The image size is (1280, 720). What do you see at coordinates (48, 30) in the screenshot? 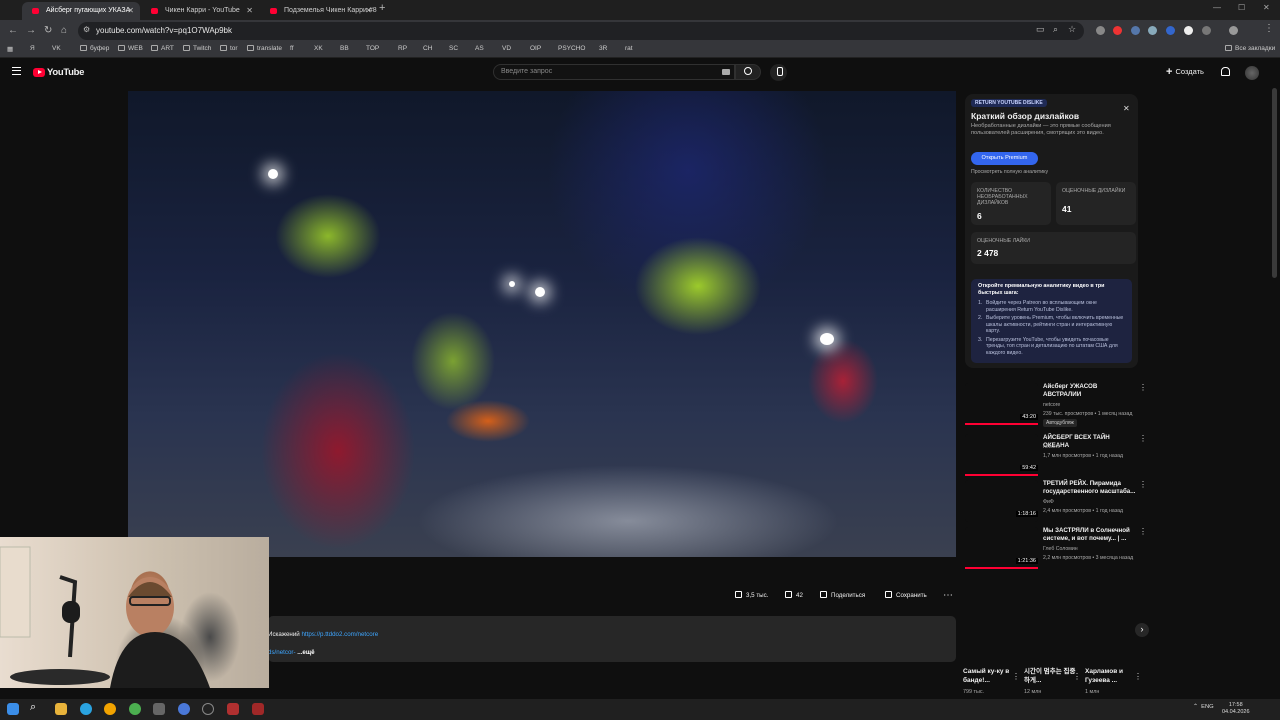
I see `reload-icon: ↻` at bounding box center [48, 30].